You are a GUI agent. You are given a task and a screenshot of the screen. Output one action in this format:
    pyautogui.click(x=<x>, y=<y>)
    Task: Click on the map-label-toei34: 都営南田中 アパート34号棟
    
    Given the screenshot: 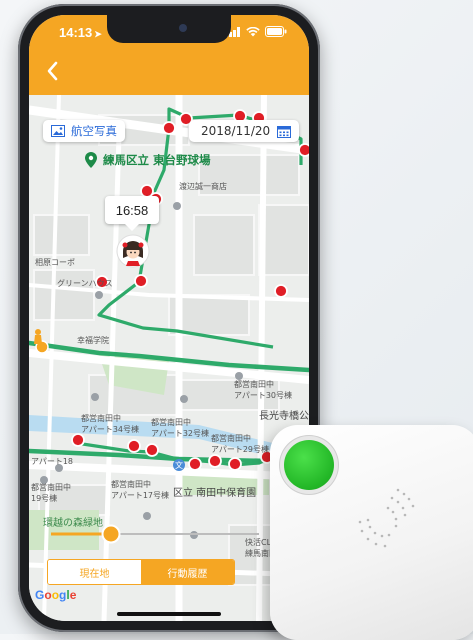 What is the action you would take?
    pyautogui.click(x=110, y=424)
    